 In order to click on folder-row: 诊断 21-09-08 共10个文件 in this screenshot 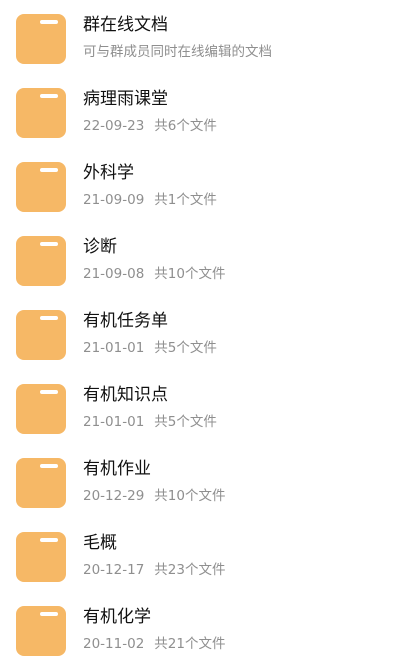, I will do `click(206, 273)`.